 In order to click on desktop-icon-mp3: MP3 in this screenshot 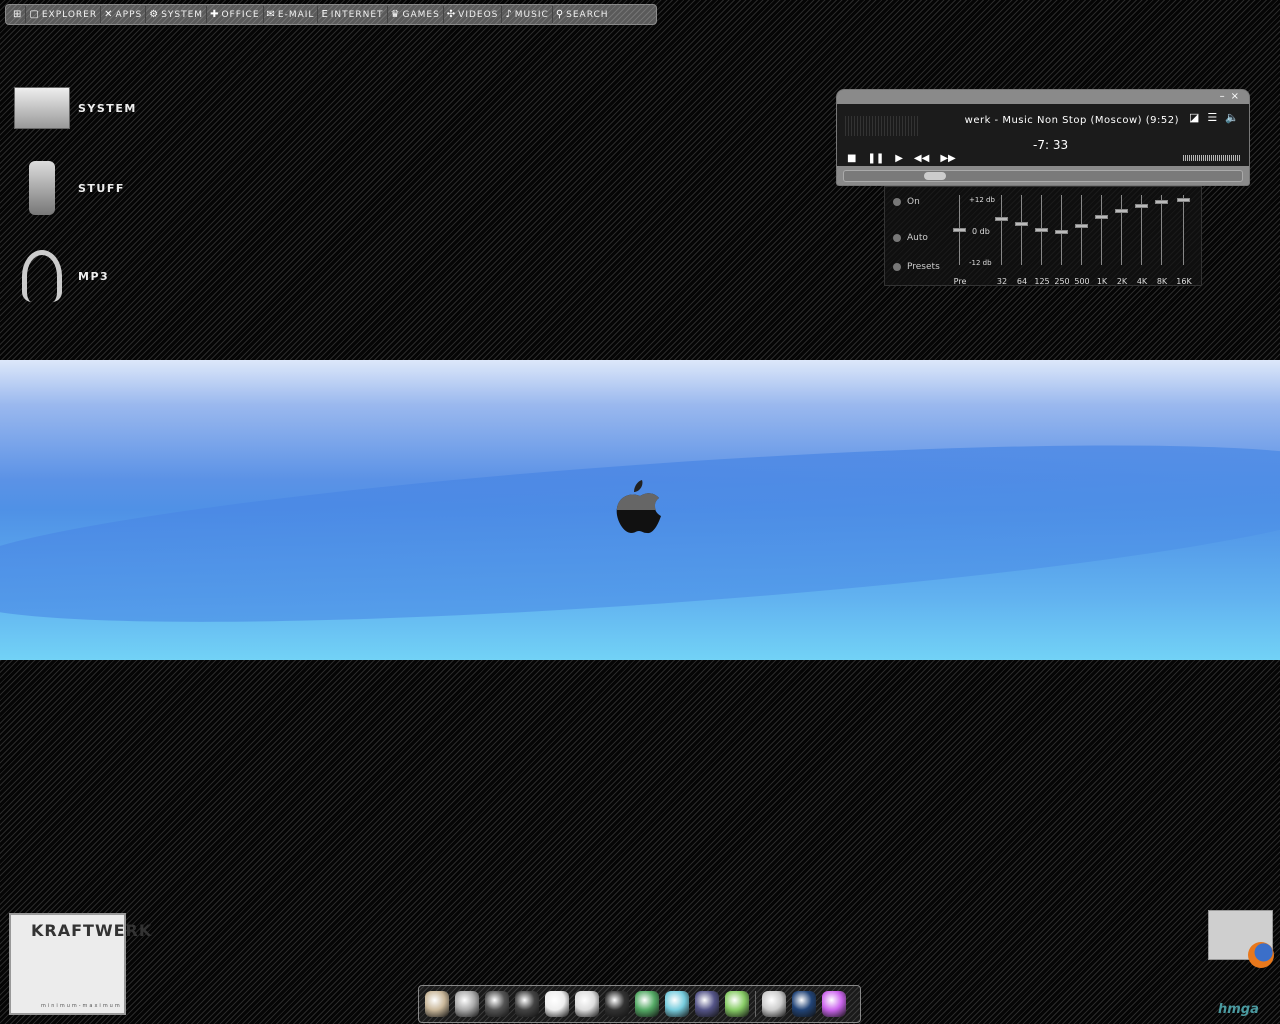, I will do `click(61, 276)`.